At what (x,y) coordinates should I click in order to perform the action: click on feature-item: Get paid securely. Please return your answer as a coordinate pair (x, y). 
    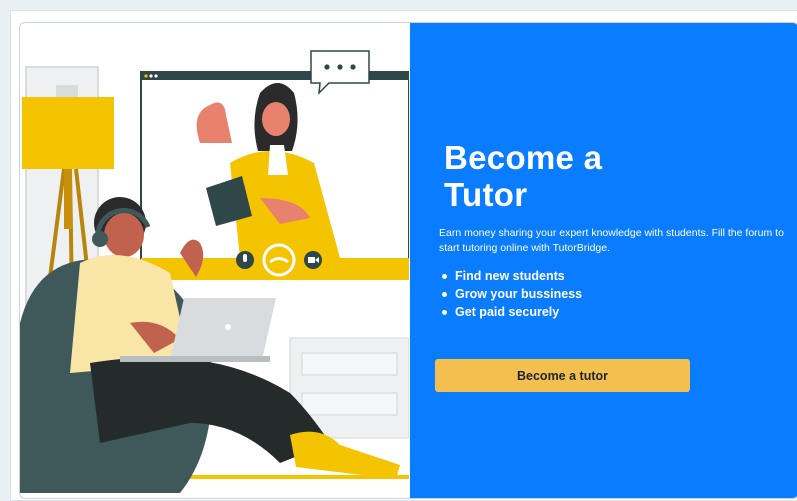
    Looking at the image, I should click on (510, 312).